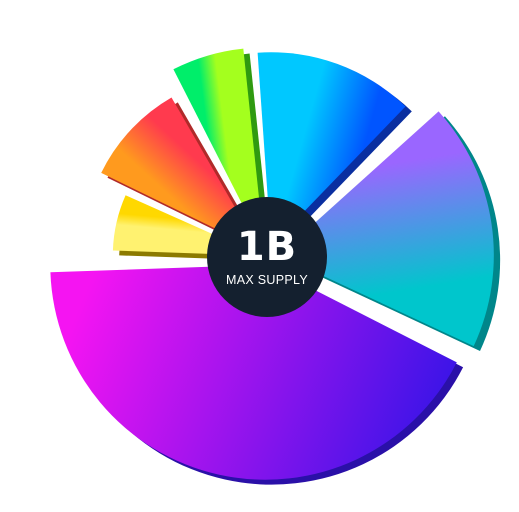 This screenshot has width=519, height=512. What do you see at coordinates (267, 257) in the screenshot?
I see `center-disc` at bounding box center [267, 257].